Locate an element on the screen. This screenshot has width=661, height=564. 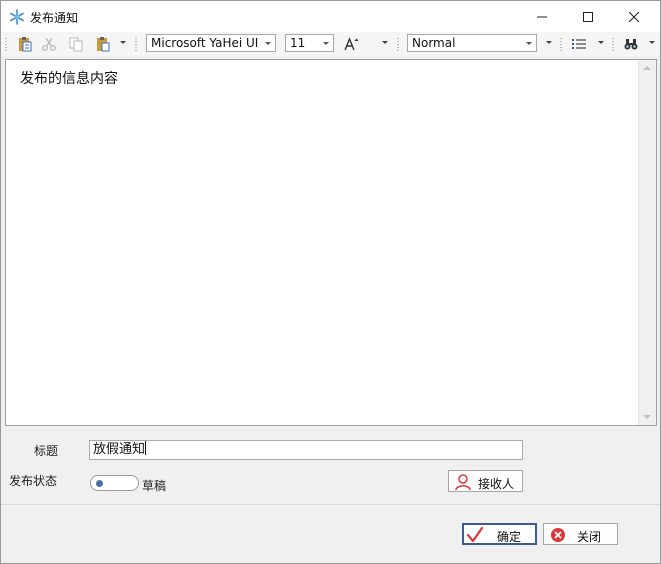
style-gallery-dropdown-arrow is located at coordinates (549, 42).